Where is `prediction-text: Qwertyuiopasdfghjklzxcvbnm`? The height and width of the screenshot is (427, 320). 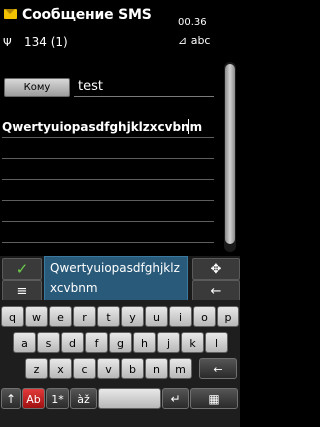 prediction-text: Qwertyuiopasdfghjklzxcvbnm is located at coordinates (117, 278).